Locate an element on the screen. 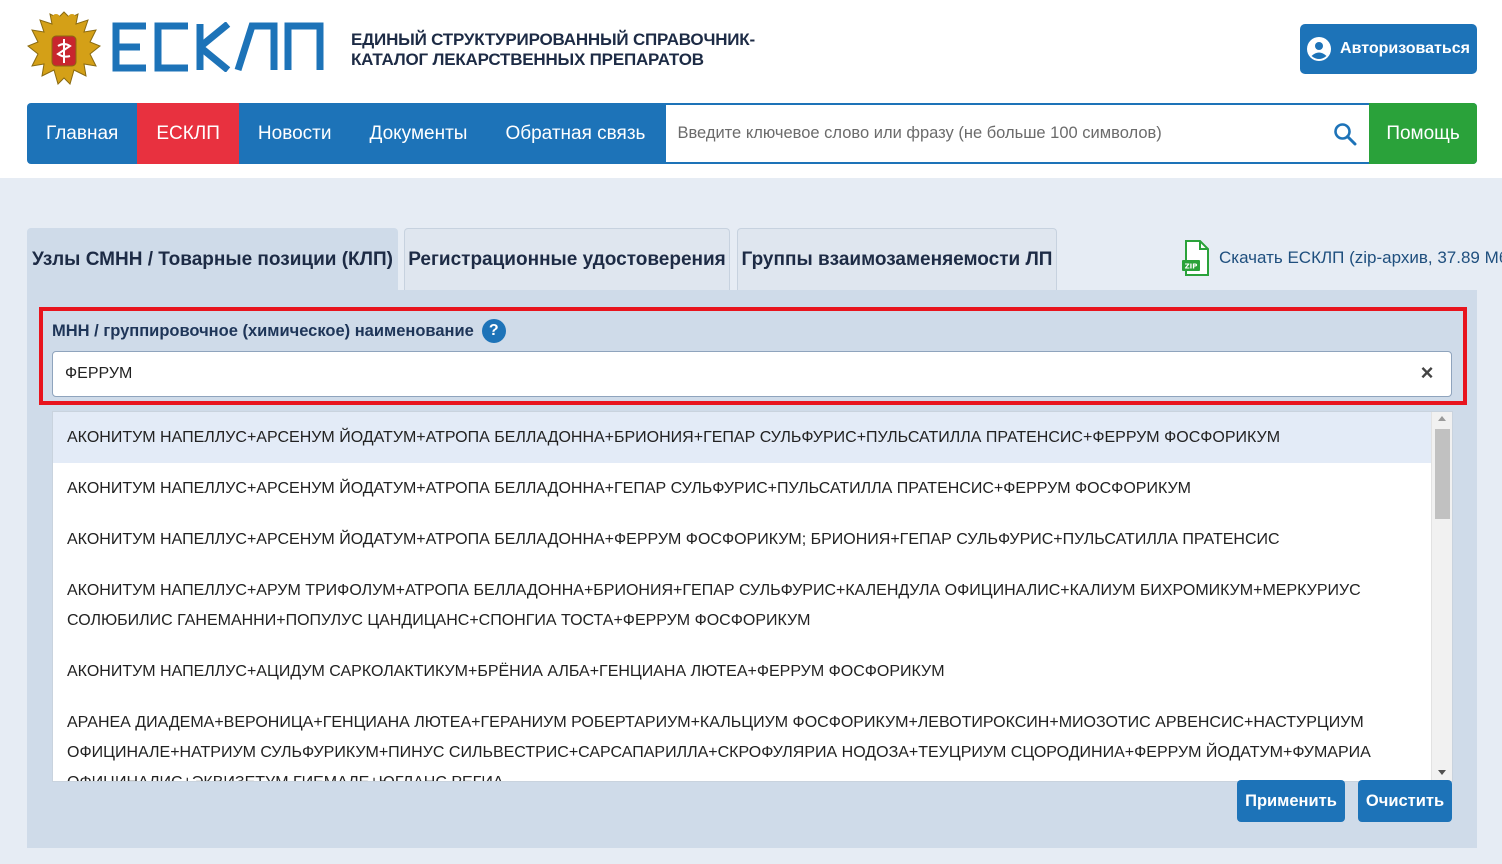 Image resolution: width=1502 pixels, height=864 pixels. tab-smnn-nodes: Узлы СМНН / Товарные позиции (КЛП) is located at coordinates (212, 259).